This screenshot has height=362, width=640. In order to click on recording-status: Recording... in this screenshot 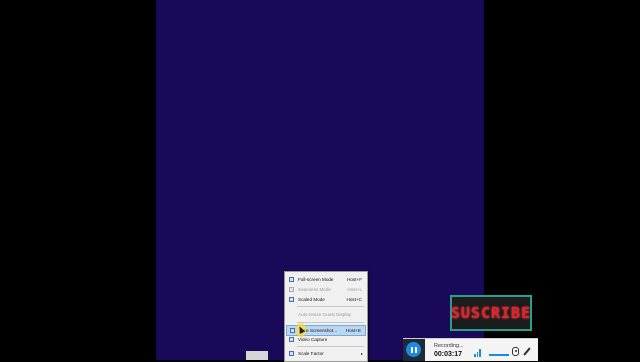, I will do `click(449, 346)`.